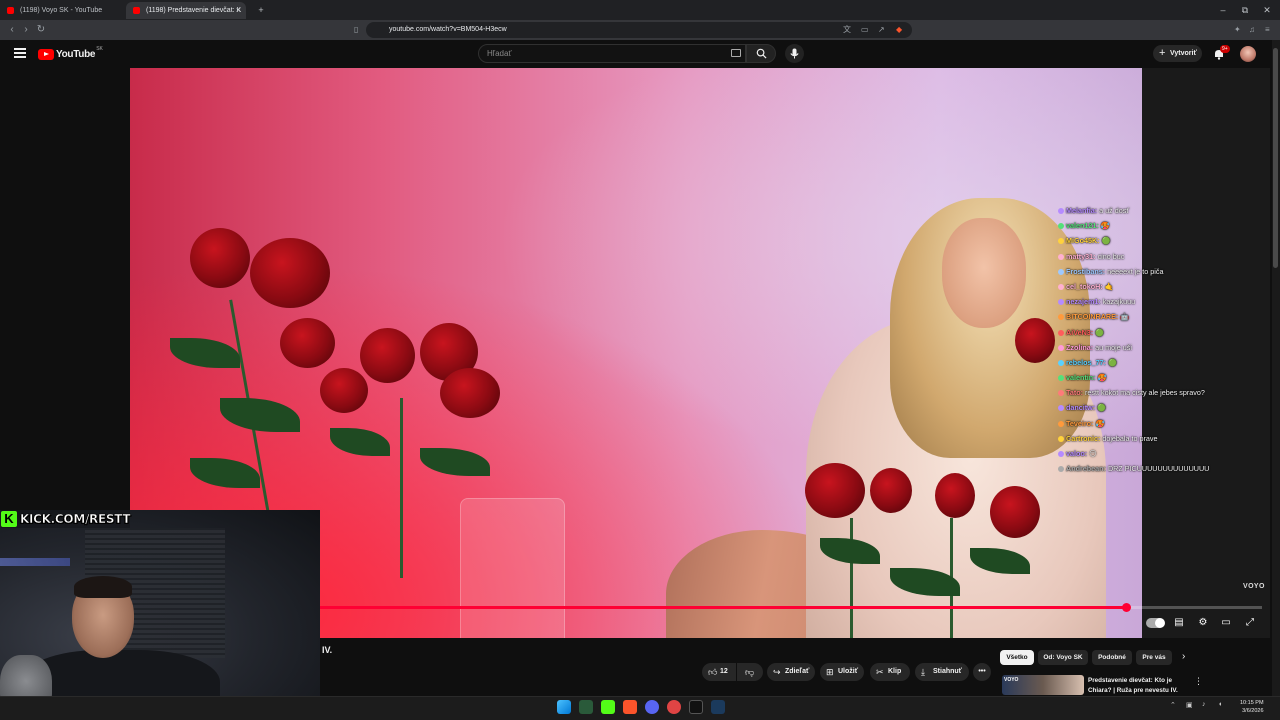 The height and width of the screenshot is (720, 1280). What do you see at coordinates (1017, 657) in the screenshot?
I see `chip-all: Všetko` at bounding box center [1017, 657].